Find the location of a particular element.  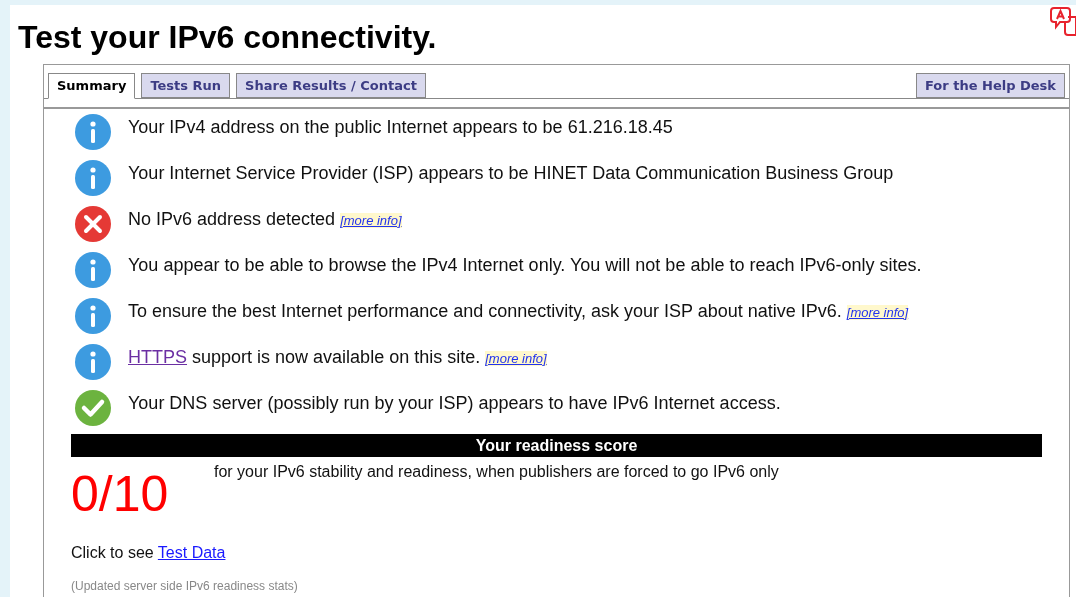

page-title: Test your IPv6 connectivity. is located at coordinates (227, 35).